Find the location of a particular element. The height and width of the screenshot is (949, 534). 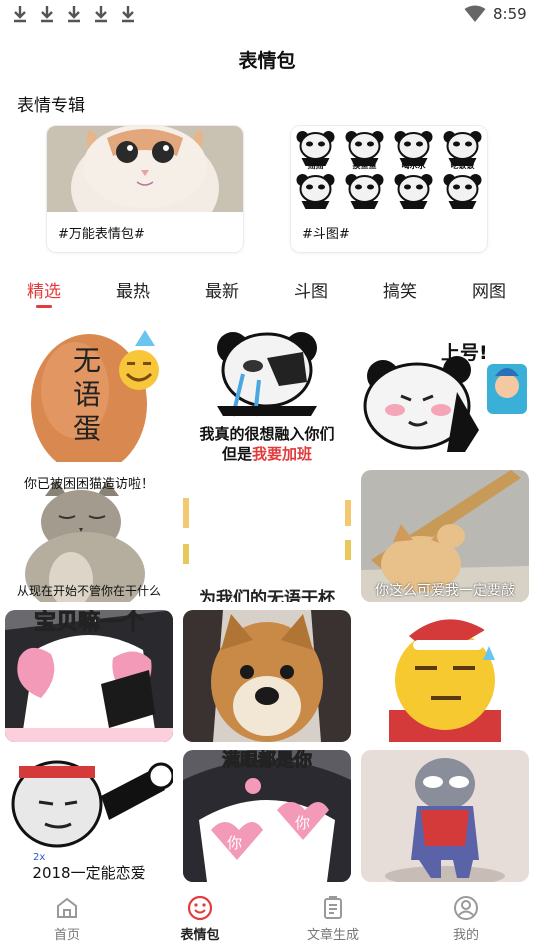

album-card-universal: #万能表情包# is located at coordinates (145, 189).